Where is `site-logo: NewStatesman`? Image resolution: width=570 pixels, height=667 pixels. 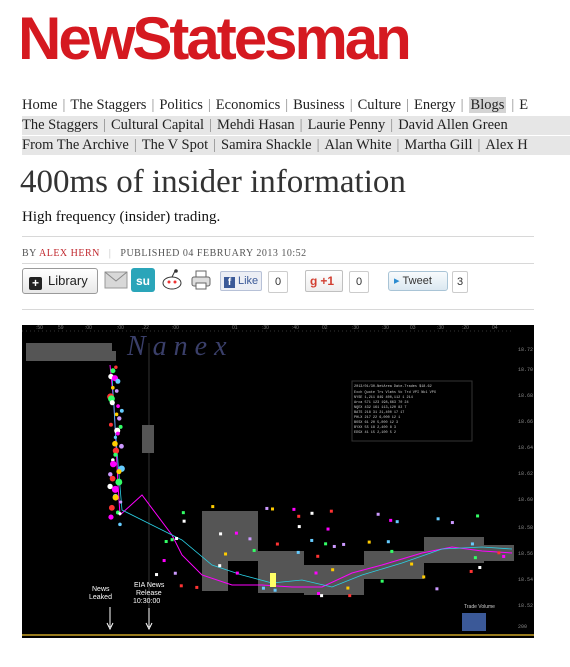
site-logo: NewStatesman is located at coordinates (215, 39).